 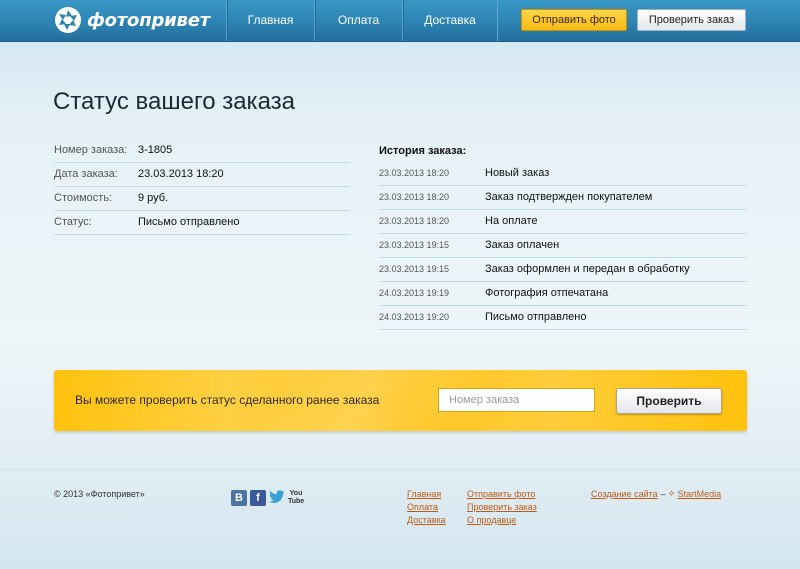 I want to click on logo: фотопривет, so click(x=132, y=20).